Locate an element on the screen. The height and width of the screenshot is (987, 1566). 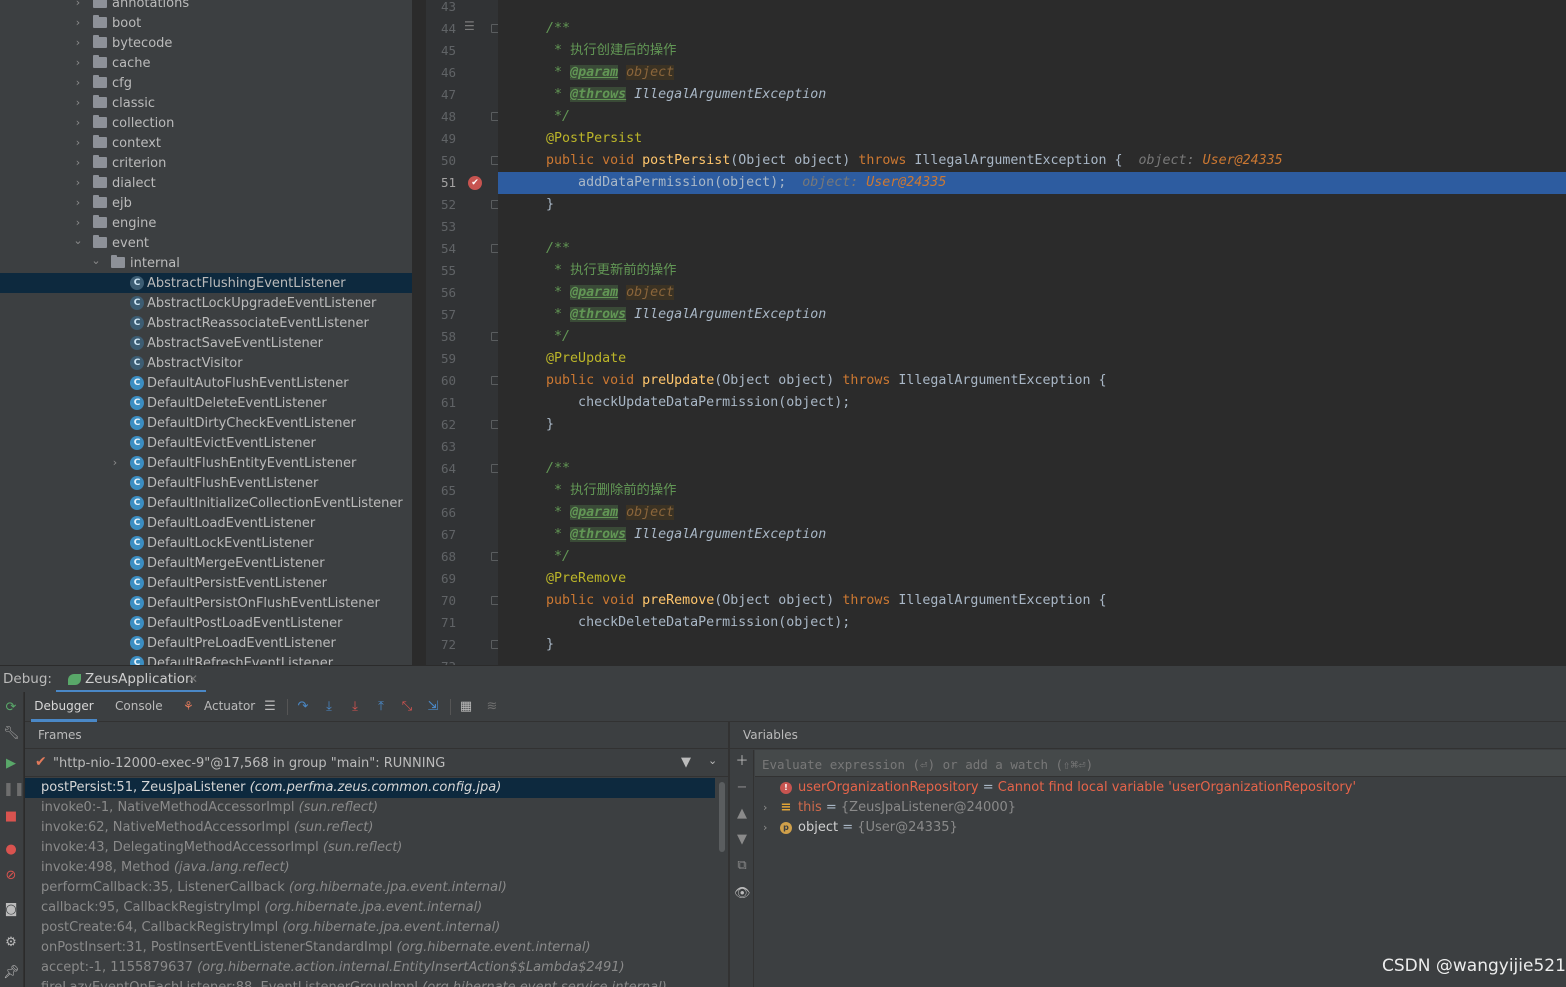
camera-icon: ◙ is located at coordinates (11, 910).